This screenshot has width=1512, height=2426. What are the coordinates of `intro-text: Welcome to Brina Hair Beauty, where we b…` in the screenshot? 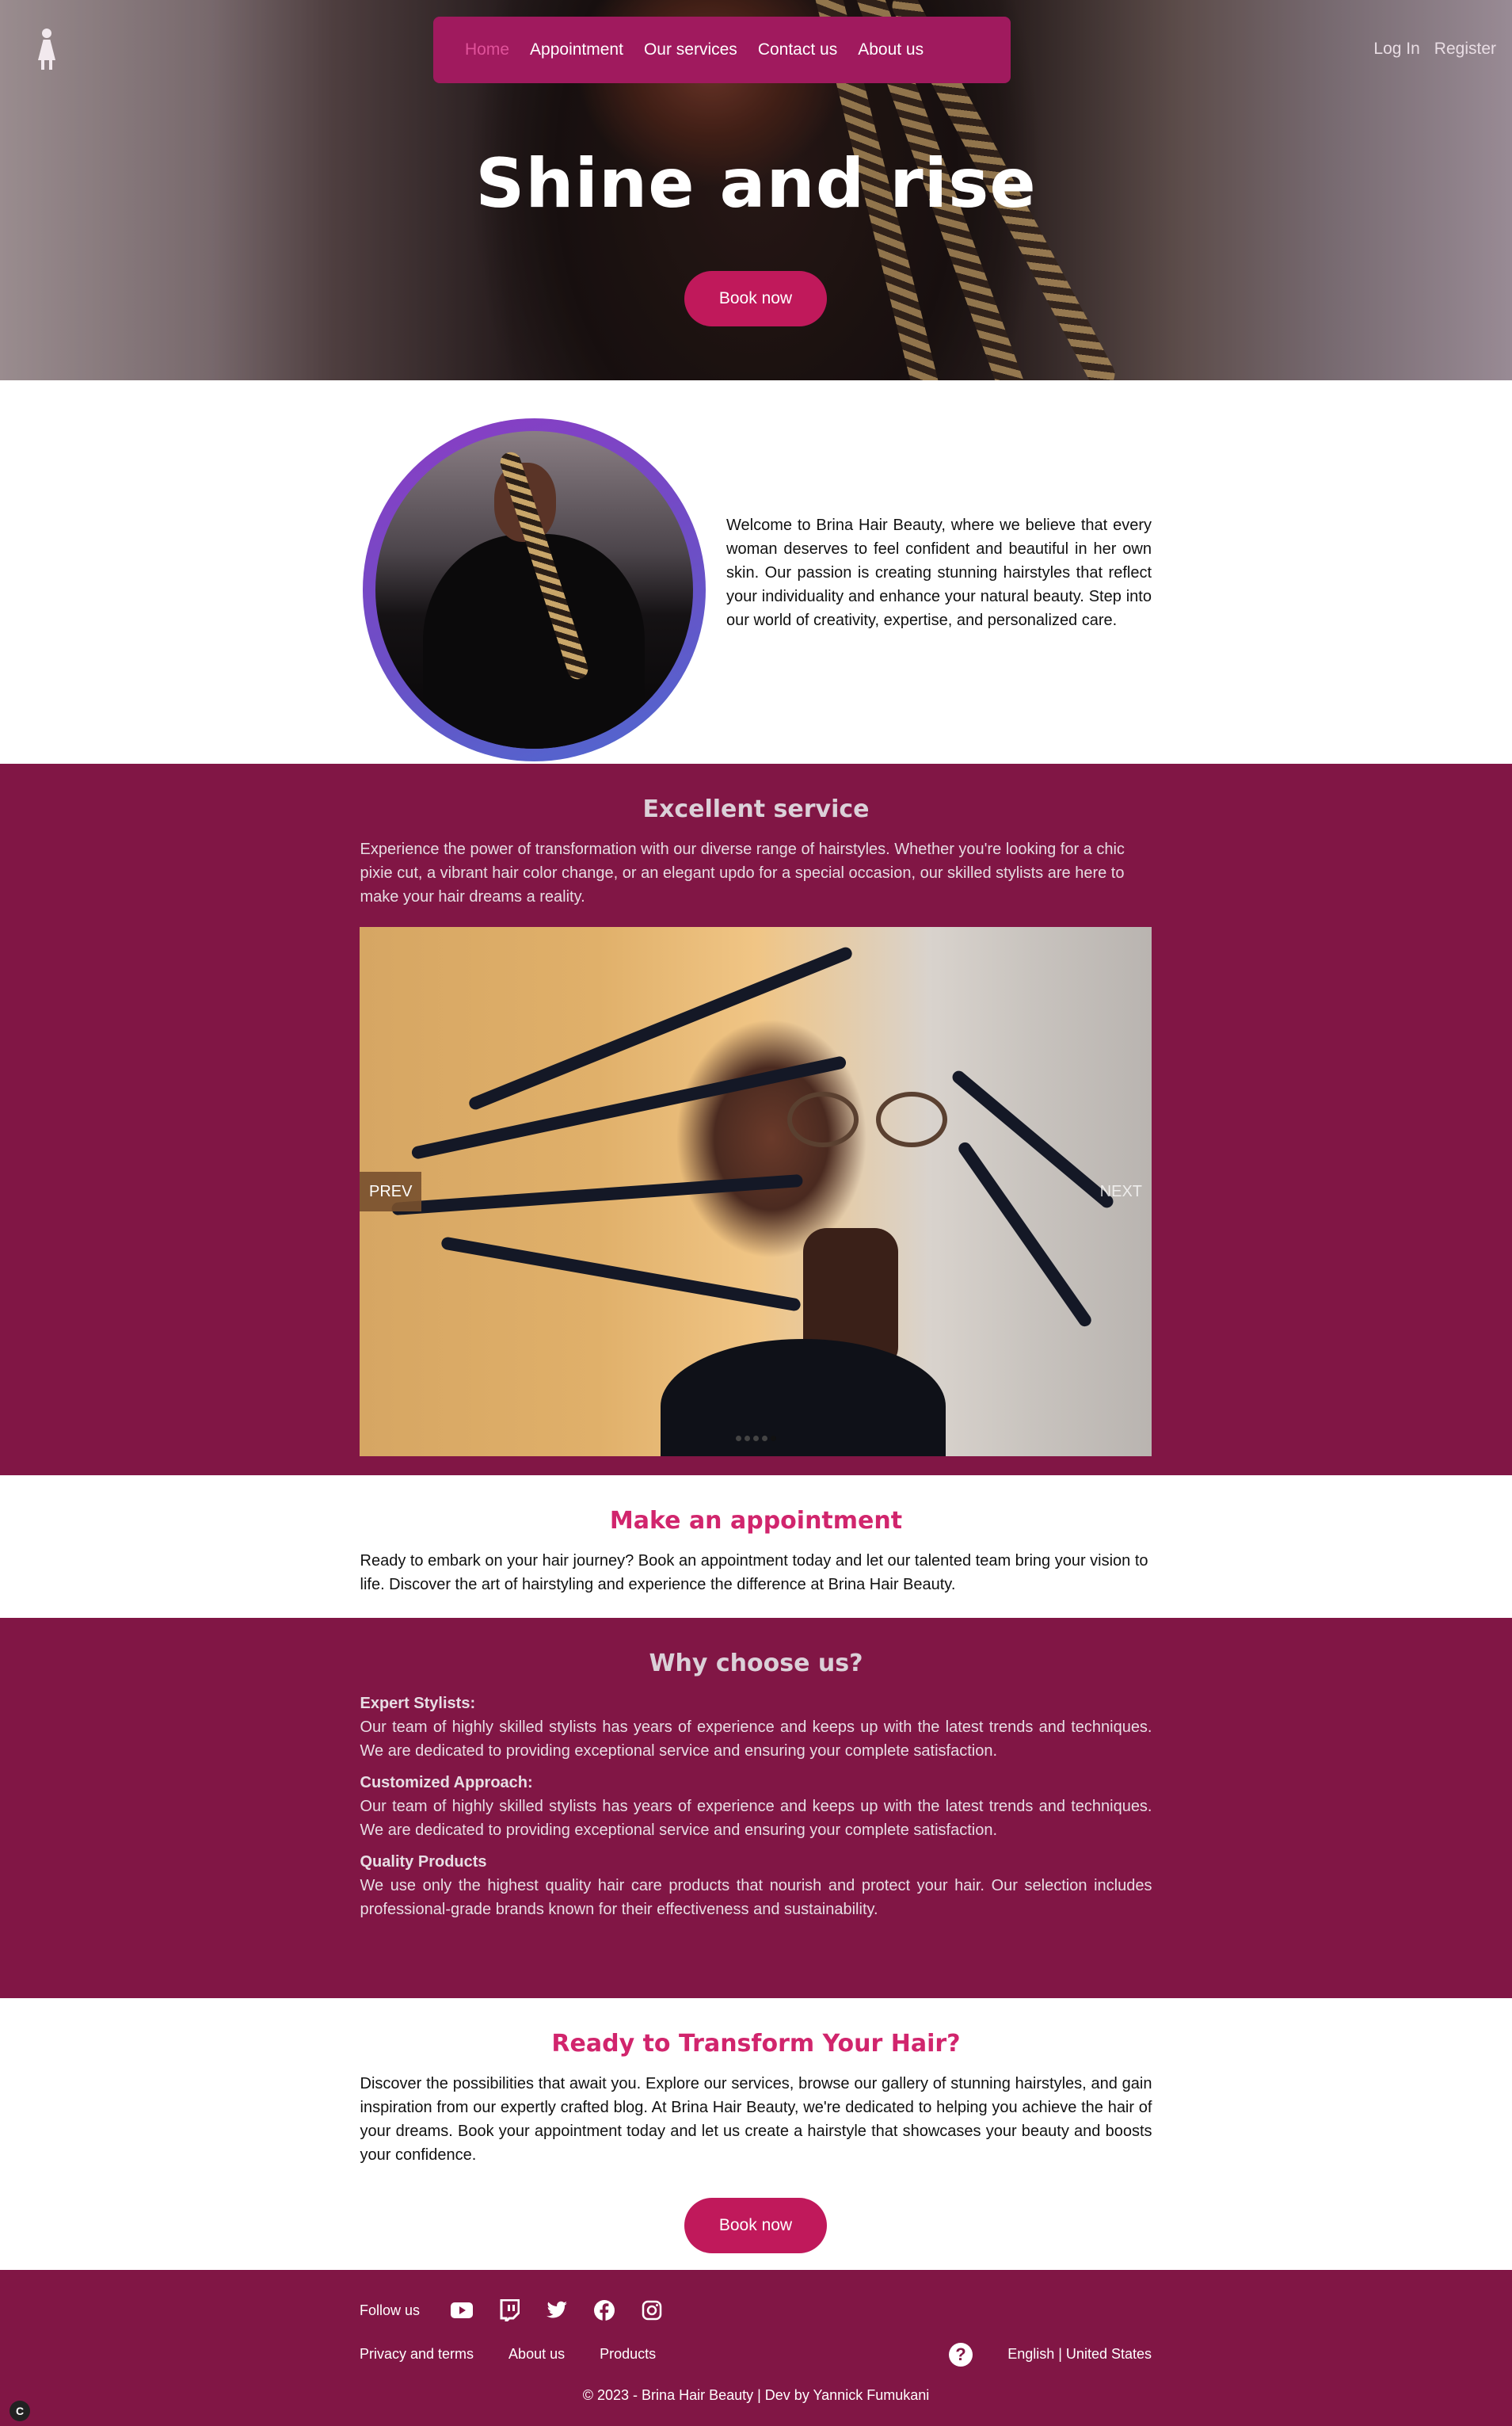 It's located at (939, 573).